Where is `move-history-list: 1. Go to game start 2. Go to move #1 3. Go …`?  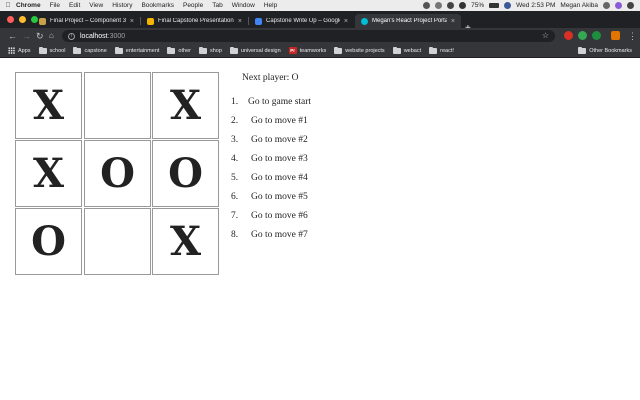
move-history-list: 1. Go to game start 2. Go to move #1 3. Go … is located at coordinates (271, 173).